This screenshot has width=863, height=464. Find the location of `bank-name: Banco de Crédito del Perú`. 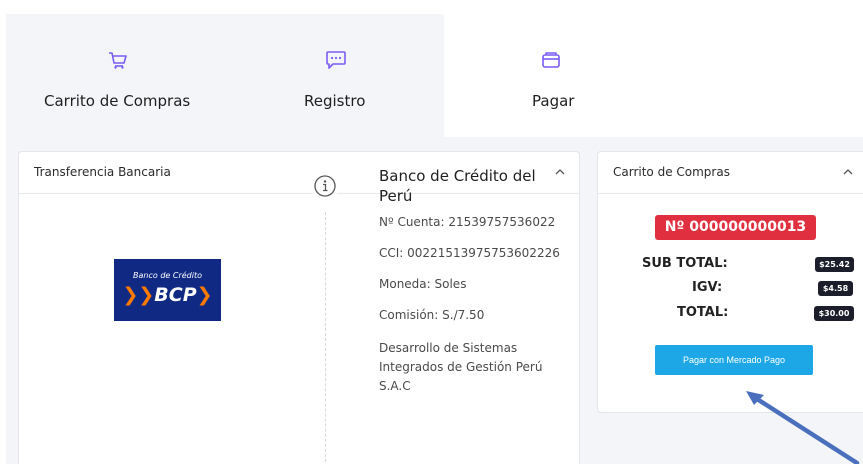

bank-name: Banco de Crédito del Perú is located at coordinates (457, 186).